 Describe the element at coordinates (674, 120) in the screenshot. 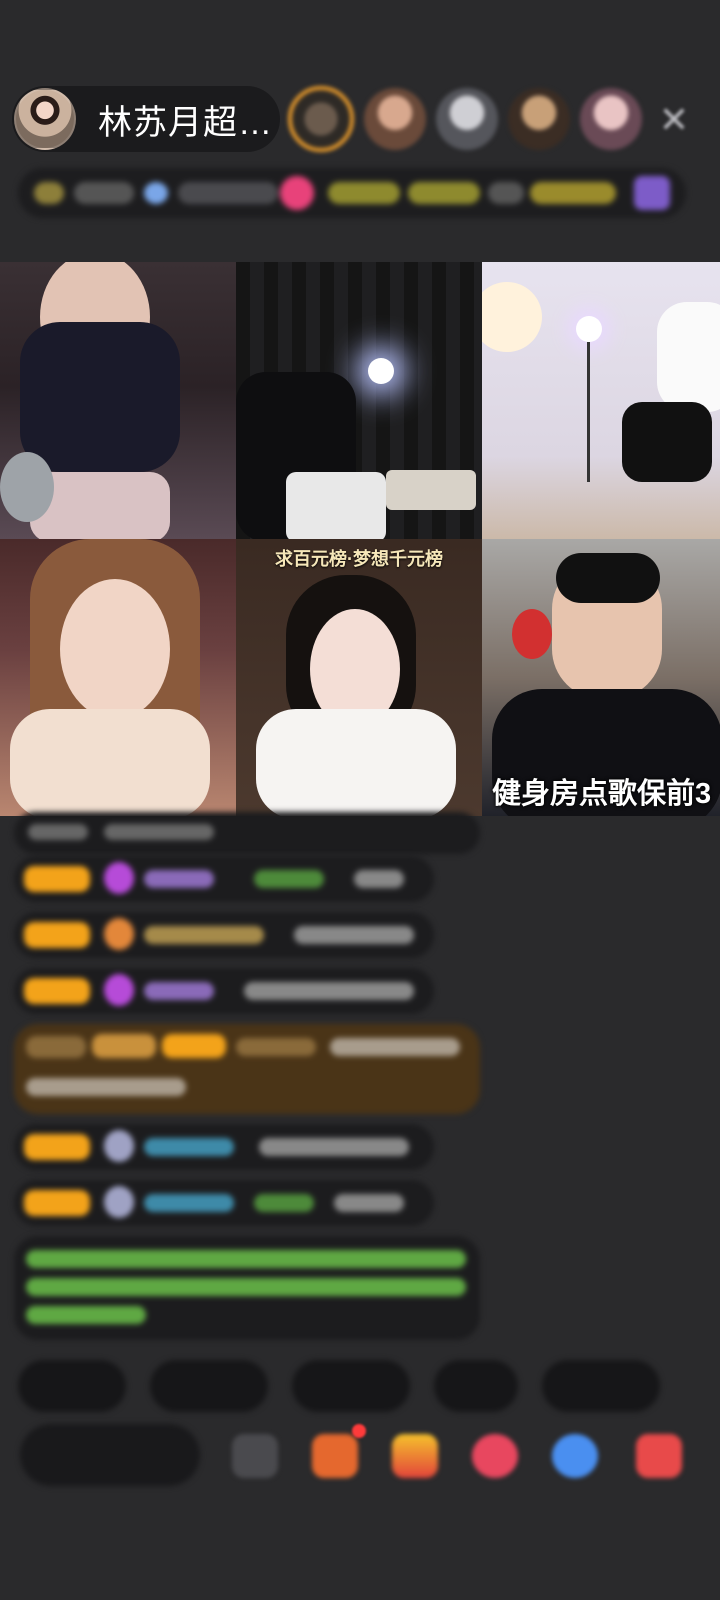

I see `close-icon: ✕` at that location.